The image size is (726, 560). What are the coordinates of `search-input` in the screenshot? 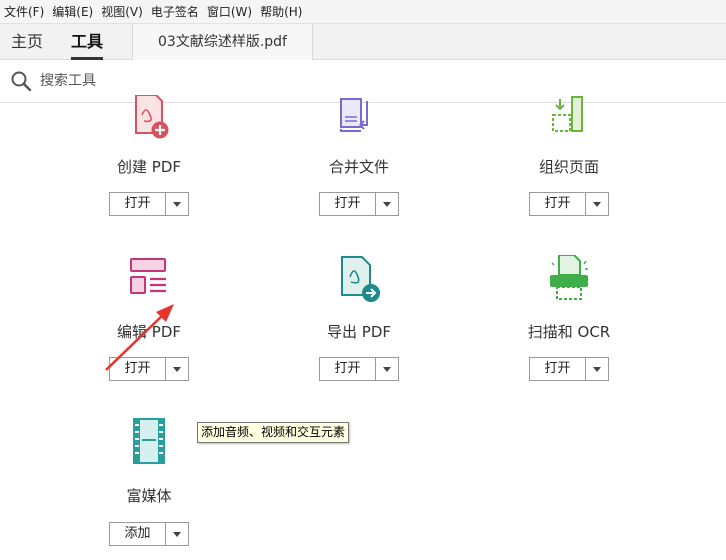 It's located at (340, 81).